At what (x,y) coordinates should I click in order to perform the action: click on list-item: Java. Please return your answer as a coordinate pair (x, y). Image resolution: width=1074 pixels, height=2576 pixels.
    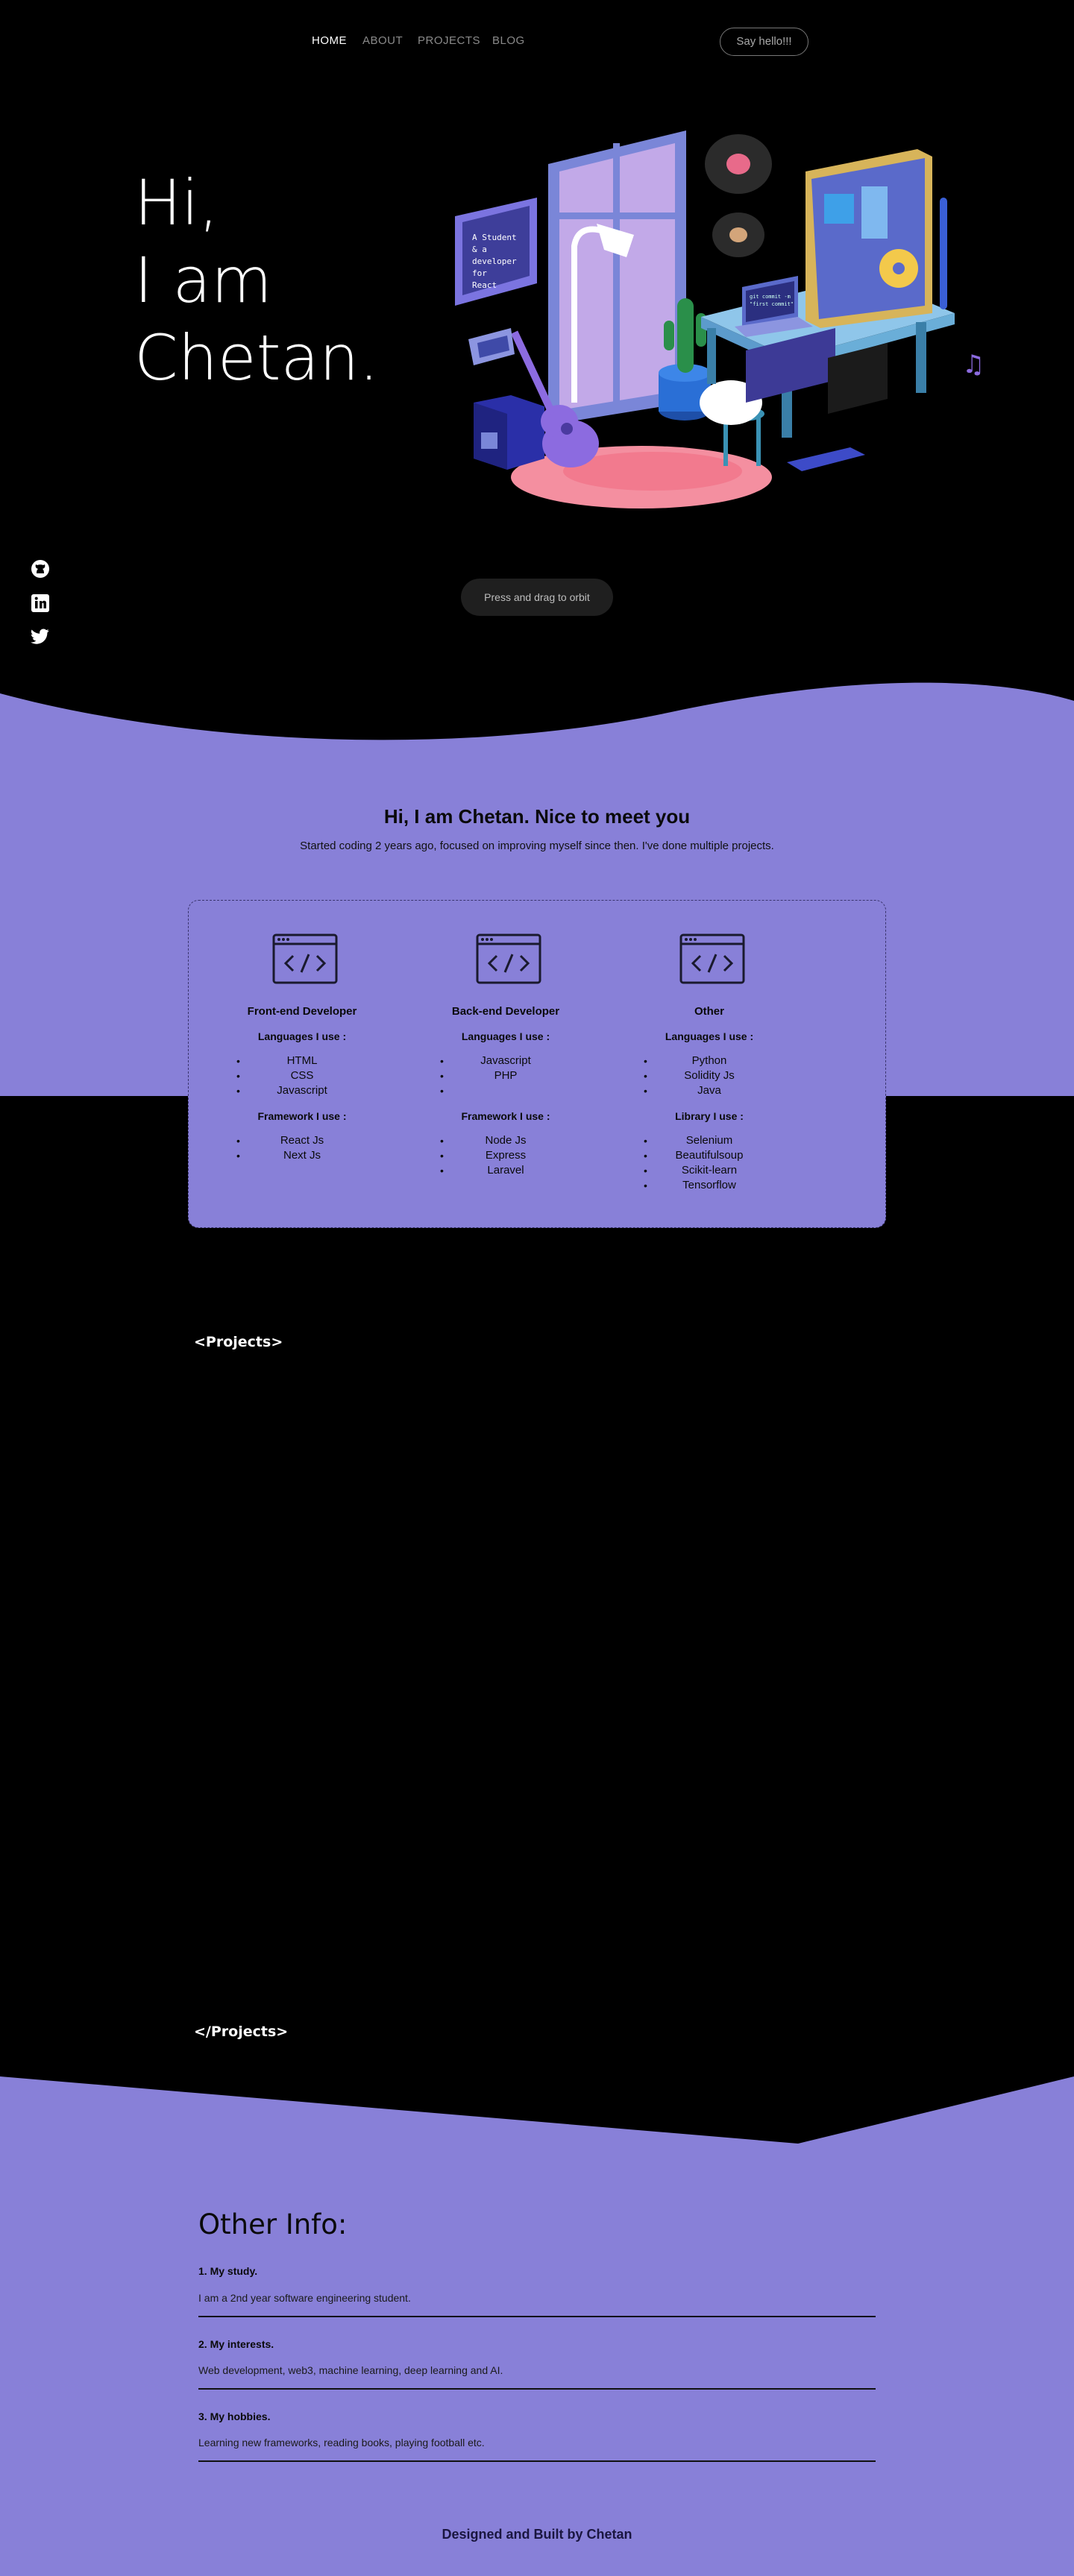
    Looking at the image, I should click on (709, 1090).